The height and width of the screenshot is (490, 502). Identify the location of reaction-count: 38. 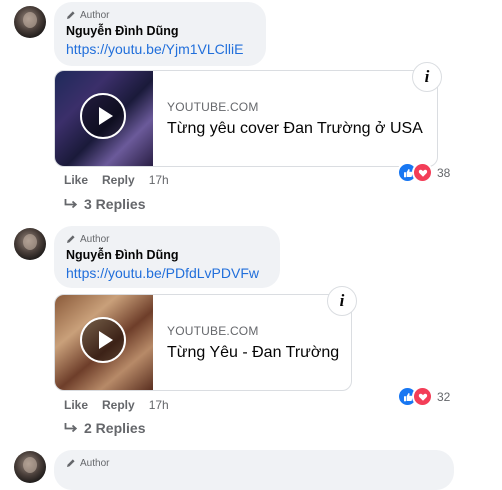
(444, 172).